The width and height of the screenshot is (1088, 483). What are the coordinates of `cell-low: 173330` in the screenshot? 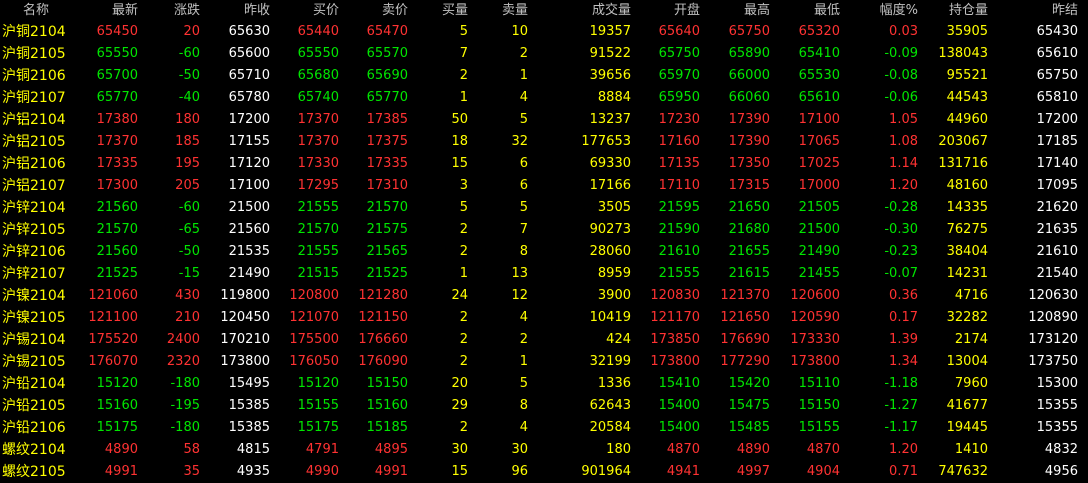 It's located at (815, 339).